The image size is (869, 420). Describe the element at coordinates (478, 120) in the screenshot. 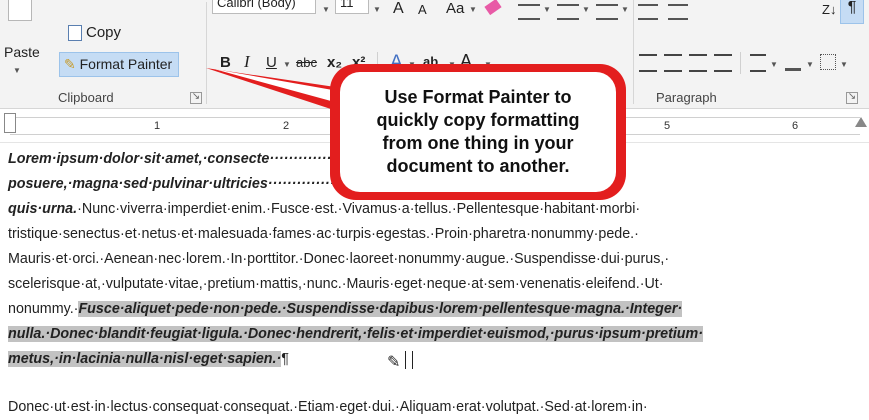

I see `callout-line: quickly copy formatting` at that location.